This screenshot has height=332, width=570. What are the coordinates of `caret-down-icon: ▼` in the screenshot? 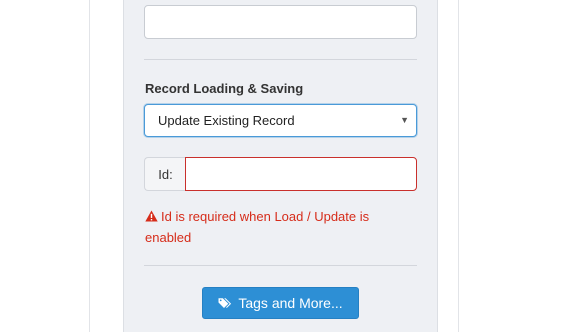 It's located at (404, 120).